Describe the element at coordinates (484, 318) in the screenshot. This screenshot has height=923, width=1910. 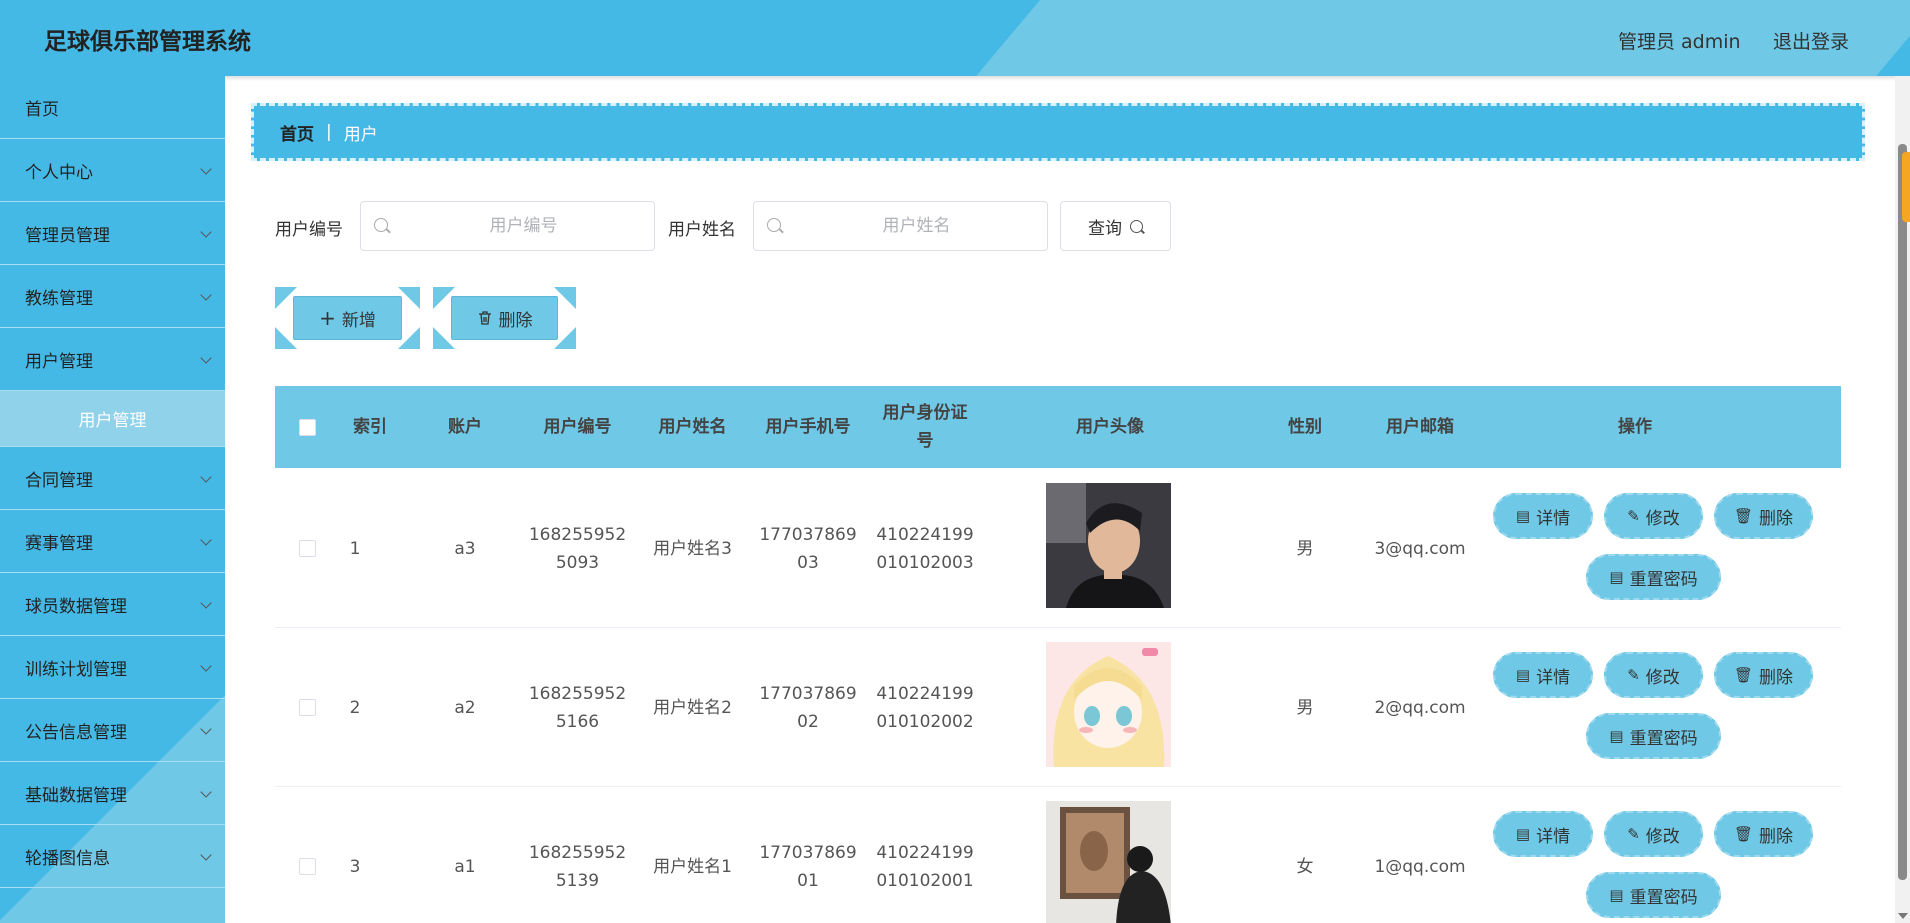
I see `trash-icon` at that location.